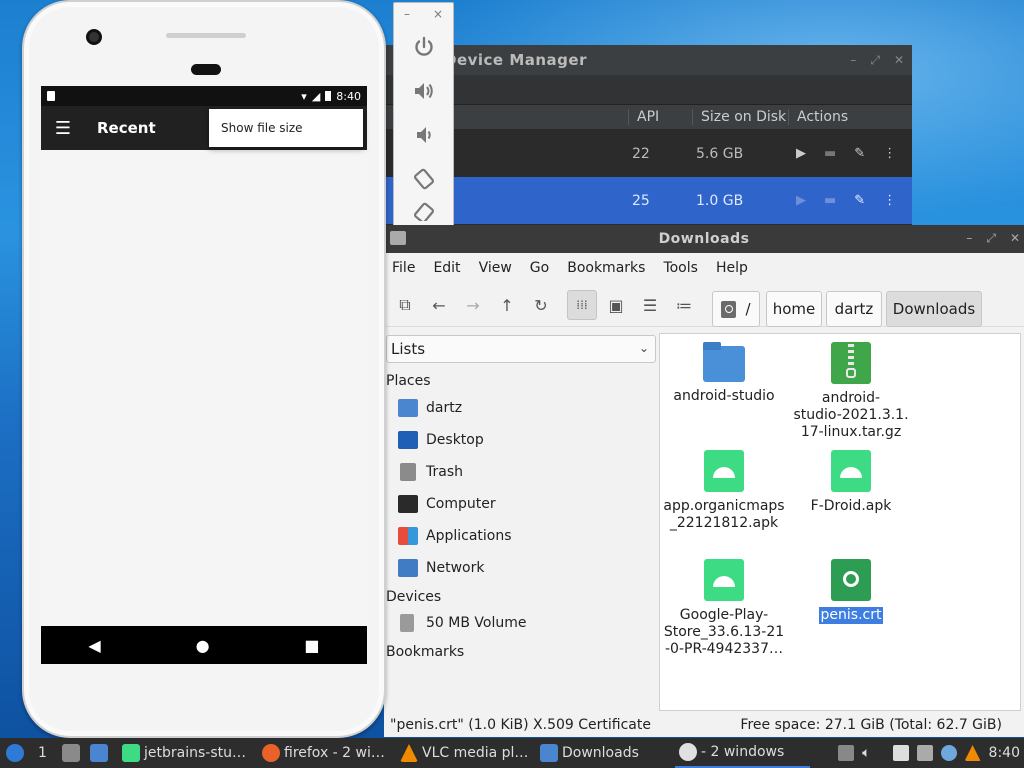  I want to click on sidebar-item-applications: Applications, so click(455, 536).